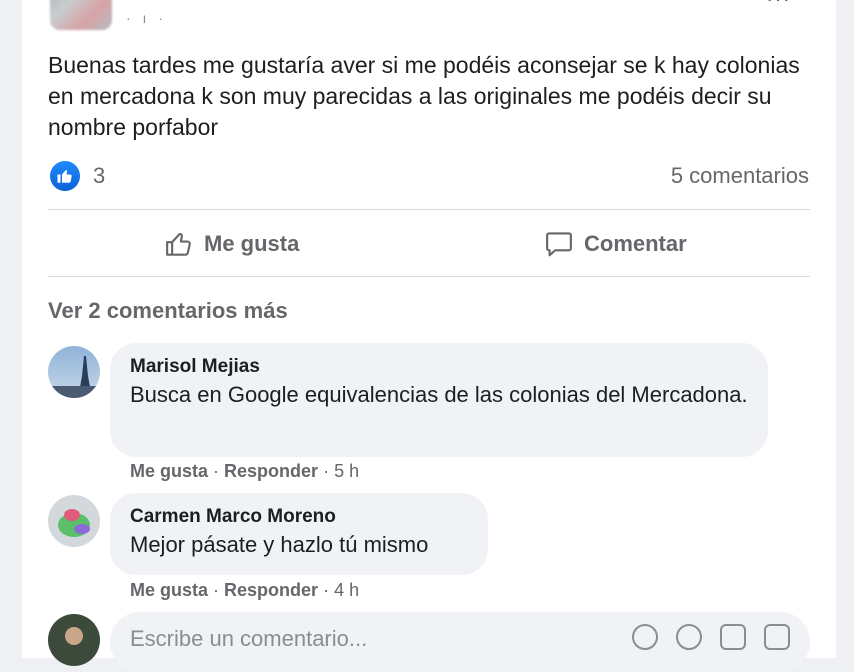 This screenshot has height=672, width=854. Describe the element at coordinates (347, 471) in the screenshot. I see `comment-time: 5 h` at that location.